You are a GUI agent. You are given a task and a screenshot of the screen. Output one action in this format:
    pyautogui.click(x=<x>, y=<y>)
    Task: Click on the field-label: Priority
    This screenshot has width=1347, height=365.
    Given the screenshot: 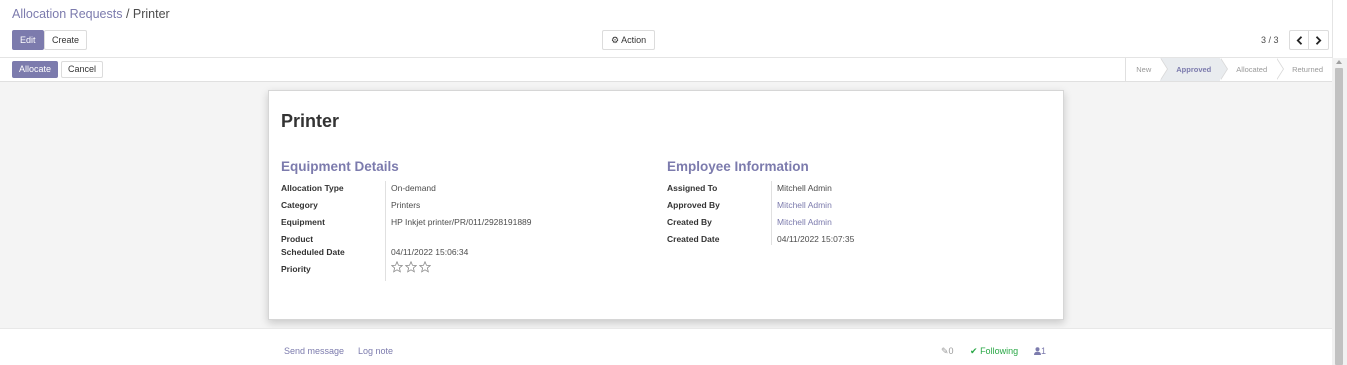 What is the action you would take?
    pyautogui.click(x=296, y=269)
    